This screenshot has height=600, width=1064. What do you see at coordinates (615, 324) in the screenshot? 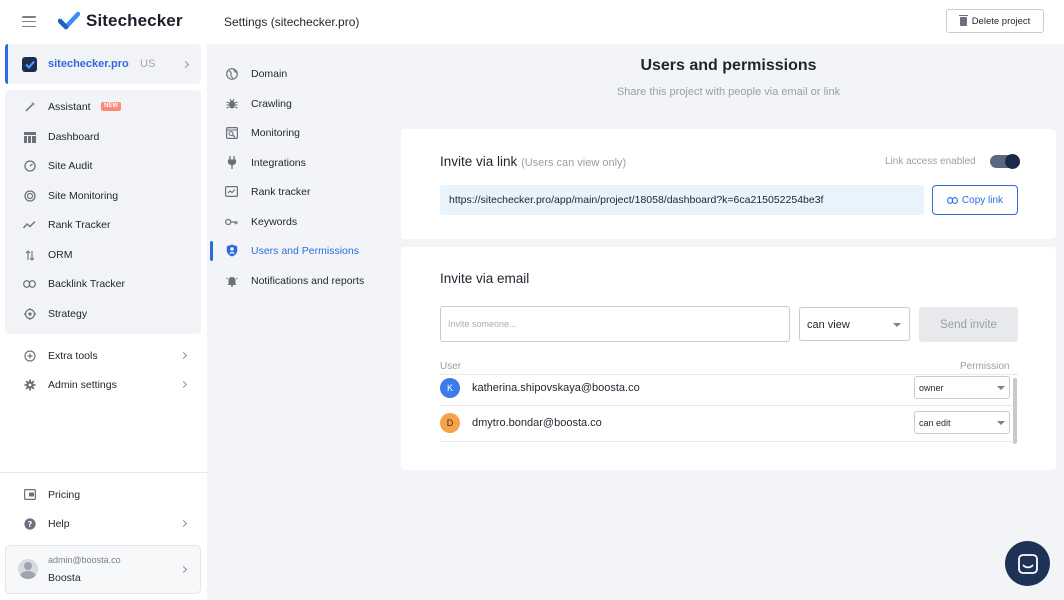
I see `invite-email-input` at bounding box center [615, 324].